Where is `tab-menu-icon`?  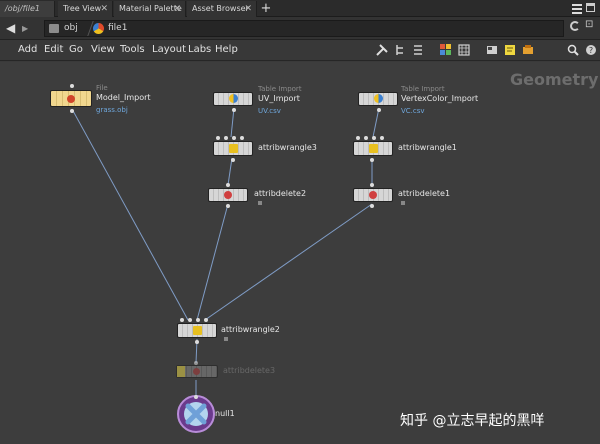 tab-menu-icon is located at coordinates (577, 8).